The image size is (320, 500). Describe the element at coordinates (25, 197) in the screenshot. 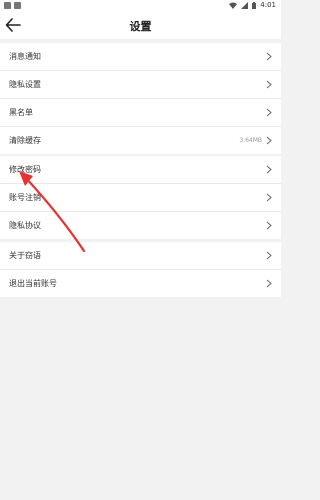

I see `settings-item-label: 账号注销` at that location.